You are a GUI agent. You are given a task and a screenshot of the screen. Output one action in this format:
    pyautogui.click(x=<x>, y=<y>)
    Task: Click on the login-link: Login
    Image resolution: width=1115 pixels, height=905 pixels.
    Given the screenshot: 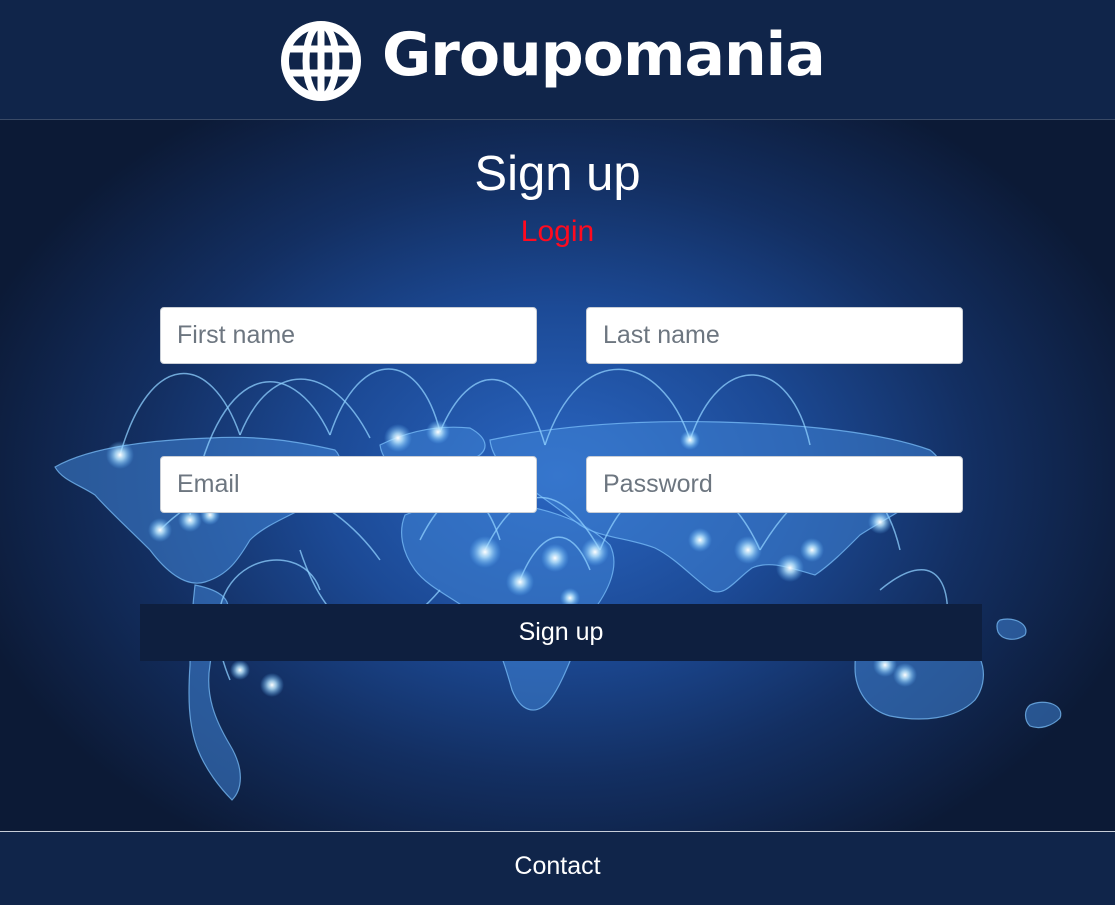 What is the action you would take?
    pyautogui.click(x=557, y=232)
    